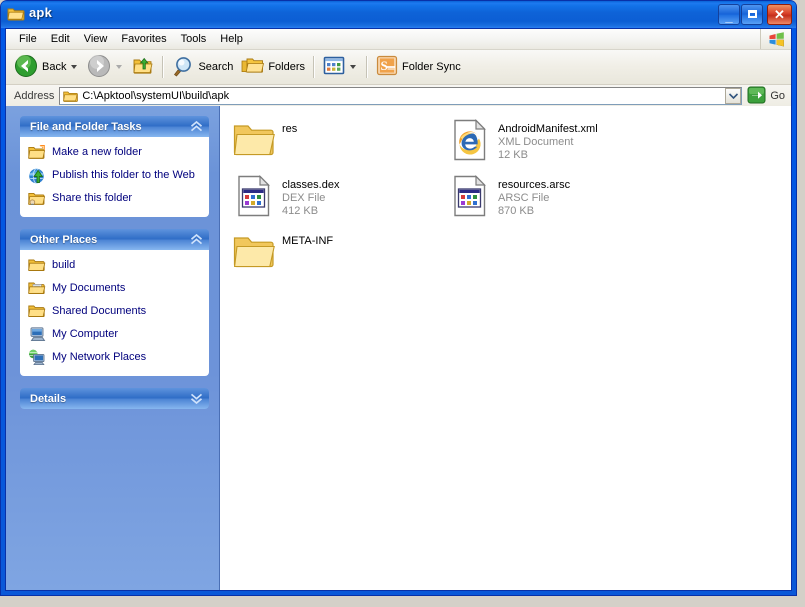 The height and width of the screenshot is (607, 805). Describe the element at coordinates (231, 39) in the screenshot. I see `menu-help: Help` at that location.